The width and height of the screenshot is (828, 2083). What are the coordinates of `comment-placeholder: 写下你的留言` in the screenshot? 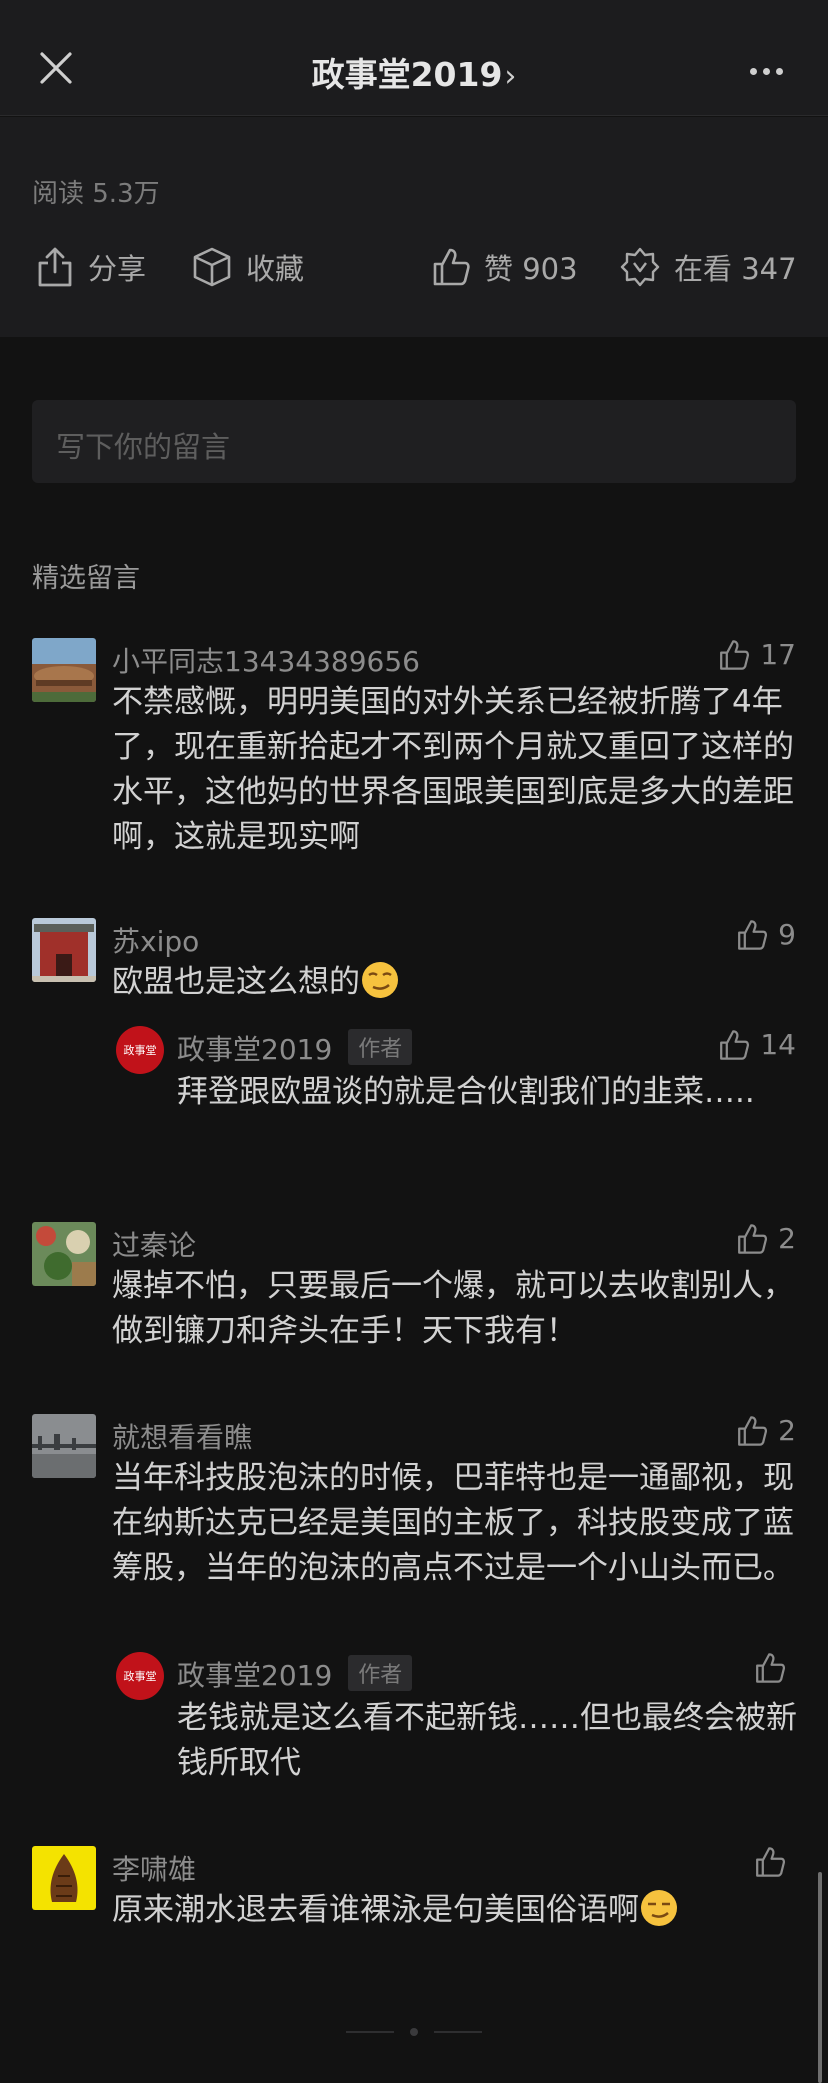 It's located at (143, 447).